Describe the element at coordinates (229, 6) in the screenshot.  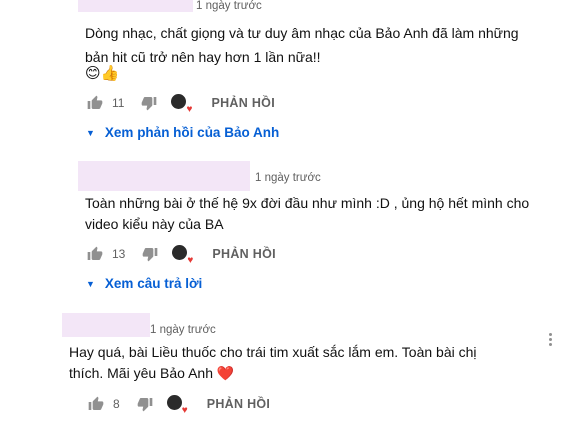
I see `comment-1-timestamp: 1 ngày trước` at that location.